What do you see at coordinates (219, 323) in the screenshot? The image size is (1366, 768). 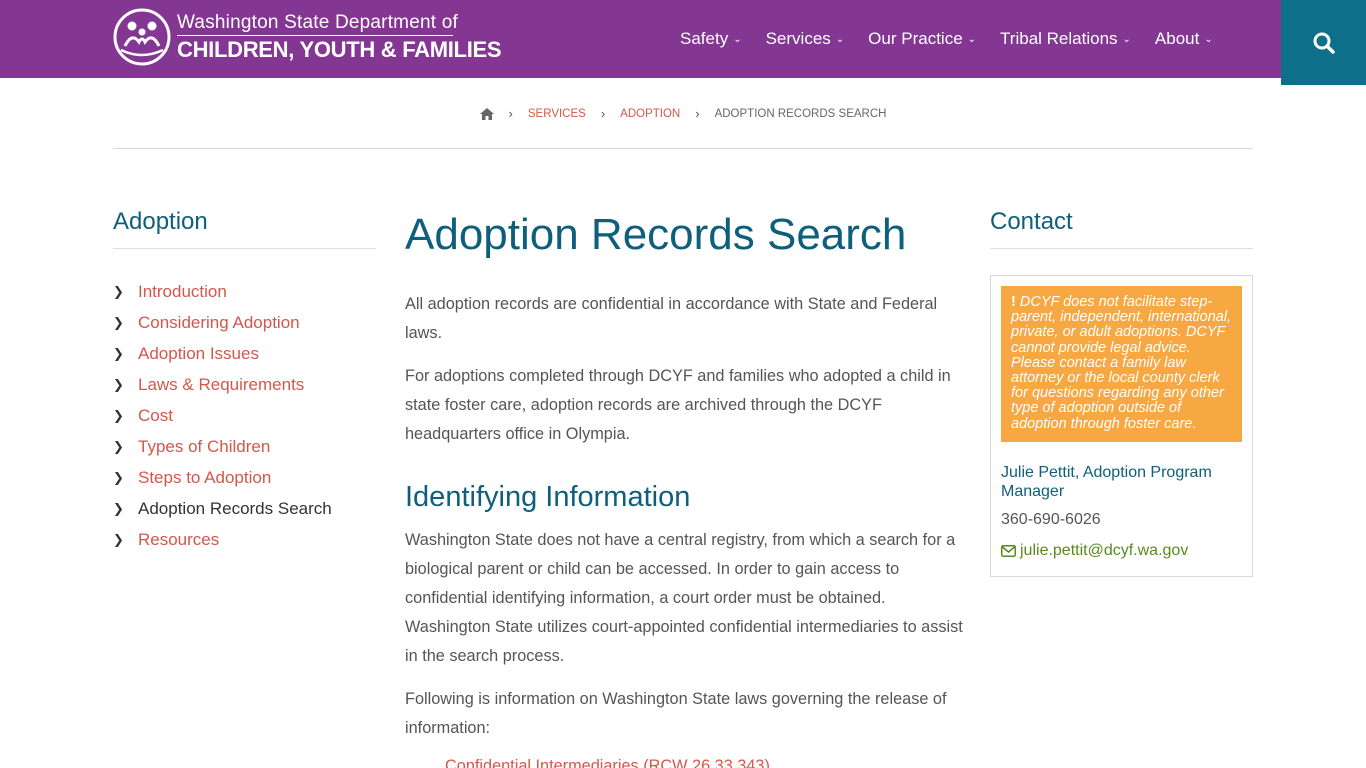 I see `sidebar-item-label: Considering Adoption` at bounding box center [219, 323].